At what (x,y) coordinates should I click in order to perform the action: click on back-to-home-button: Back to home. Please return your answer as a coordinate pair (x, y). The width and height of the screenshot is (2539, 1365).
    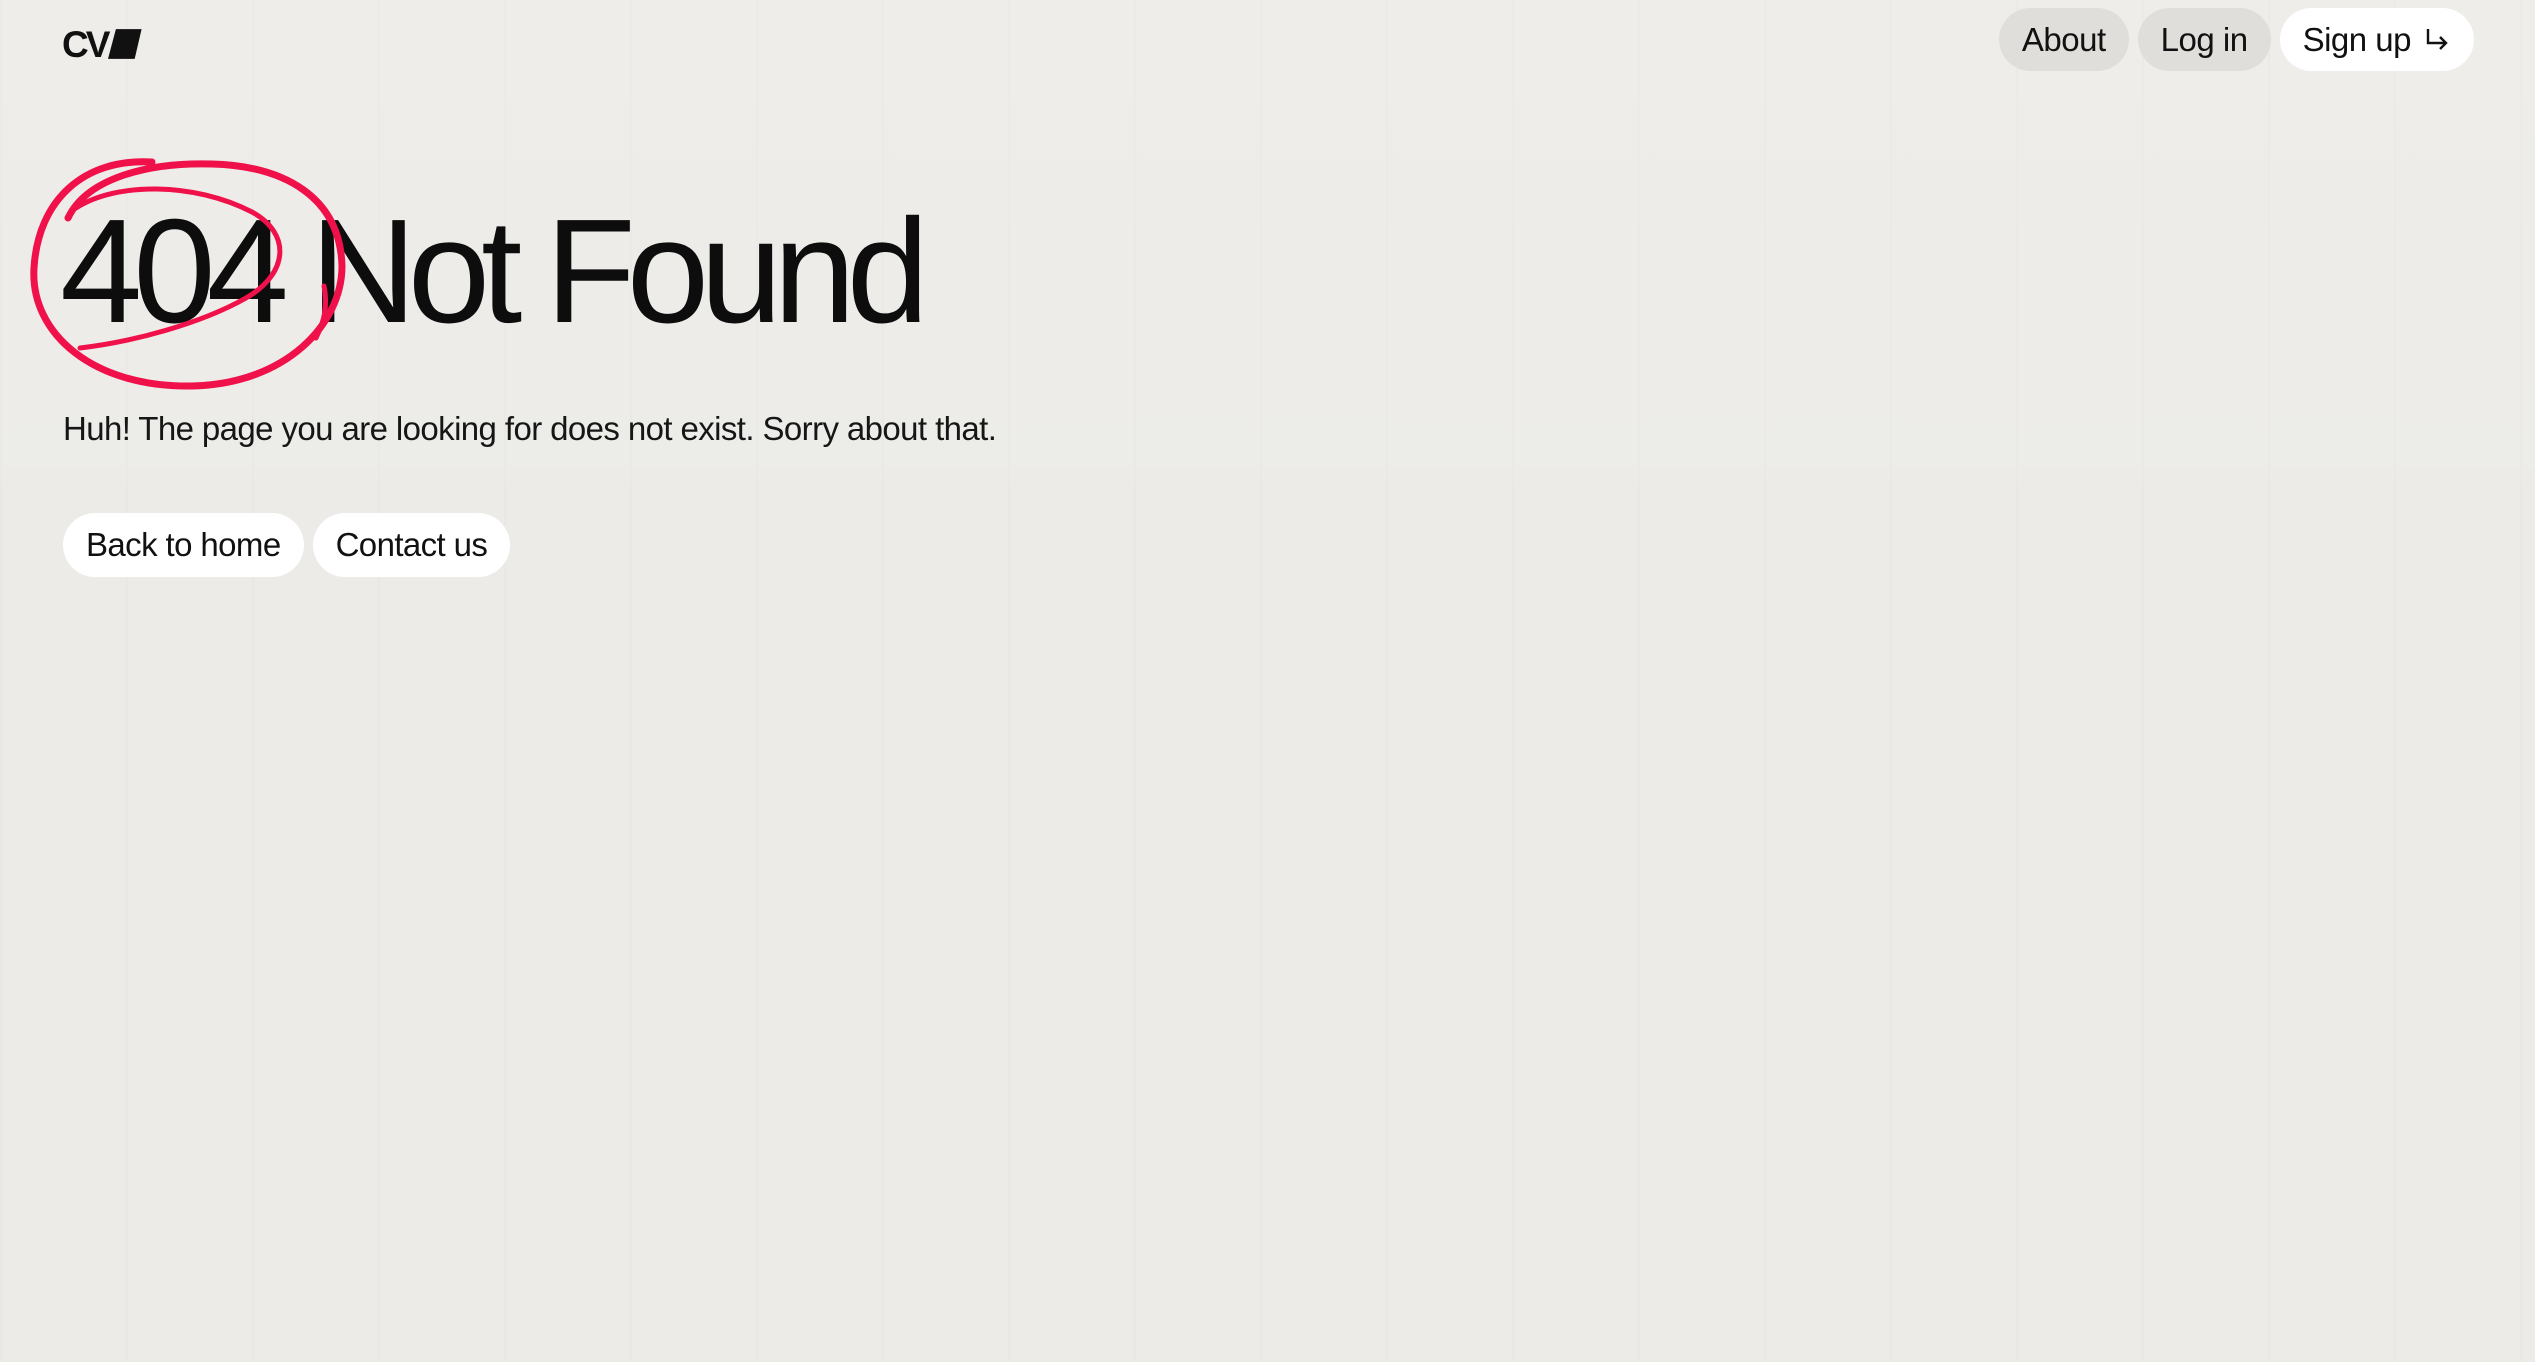
    Looking at the image, I should click on (183, 545).